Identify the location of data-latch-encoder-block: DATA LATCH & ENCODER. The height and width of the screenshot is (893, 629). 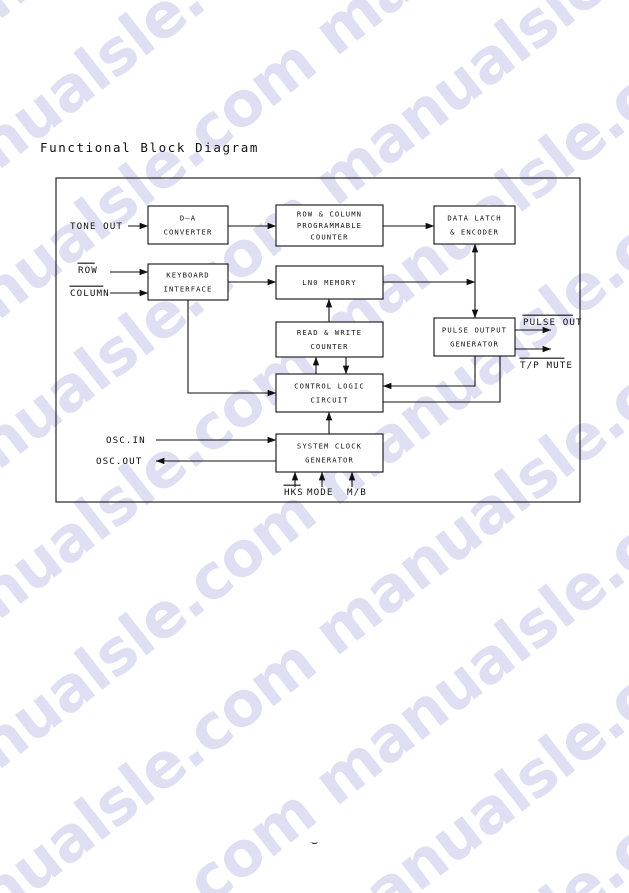
(474, 225).